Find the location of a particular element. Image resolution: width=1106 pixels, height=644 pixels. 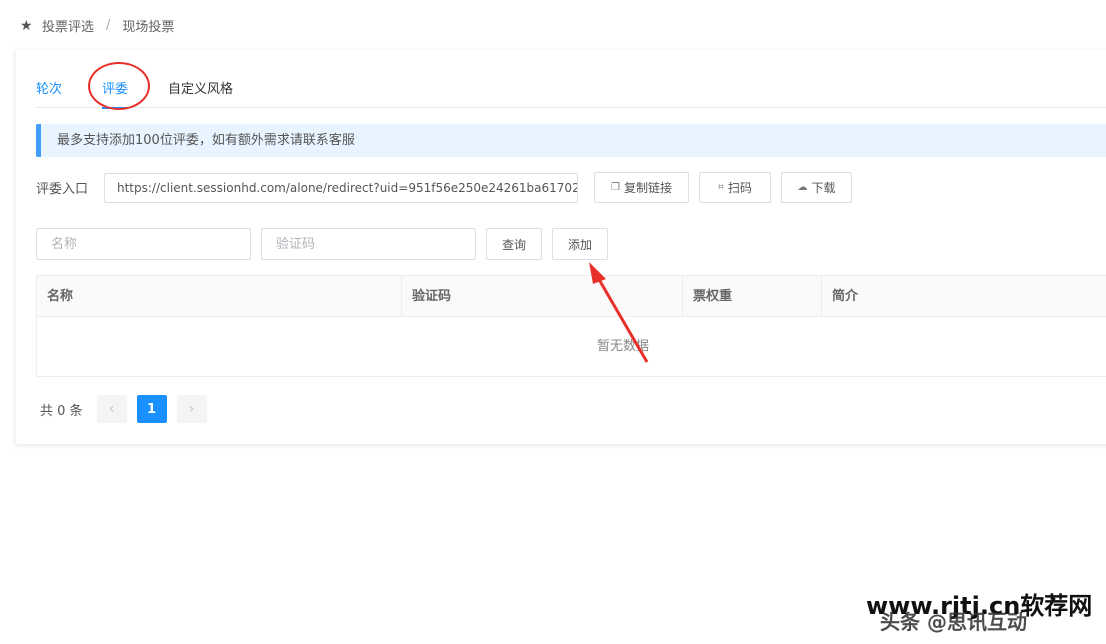

add-judge-button: 添加 is located at coordinates (580, 244).